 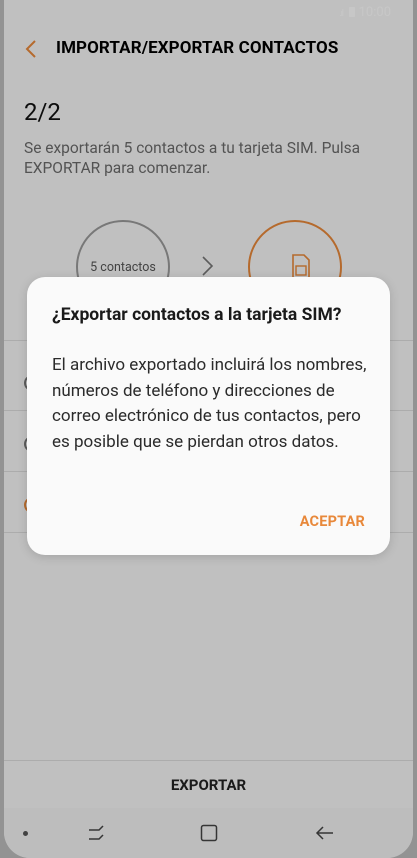 What do you see at coordinates (332, 521) in the screenshot?
I see `accept-button: ACEPTAR` at bounding box center [332, 521].